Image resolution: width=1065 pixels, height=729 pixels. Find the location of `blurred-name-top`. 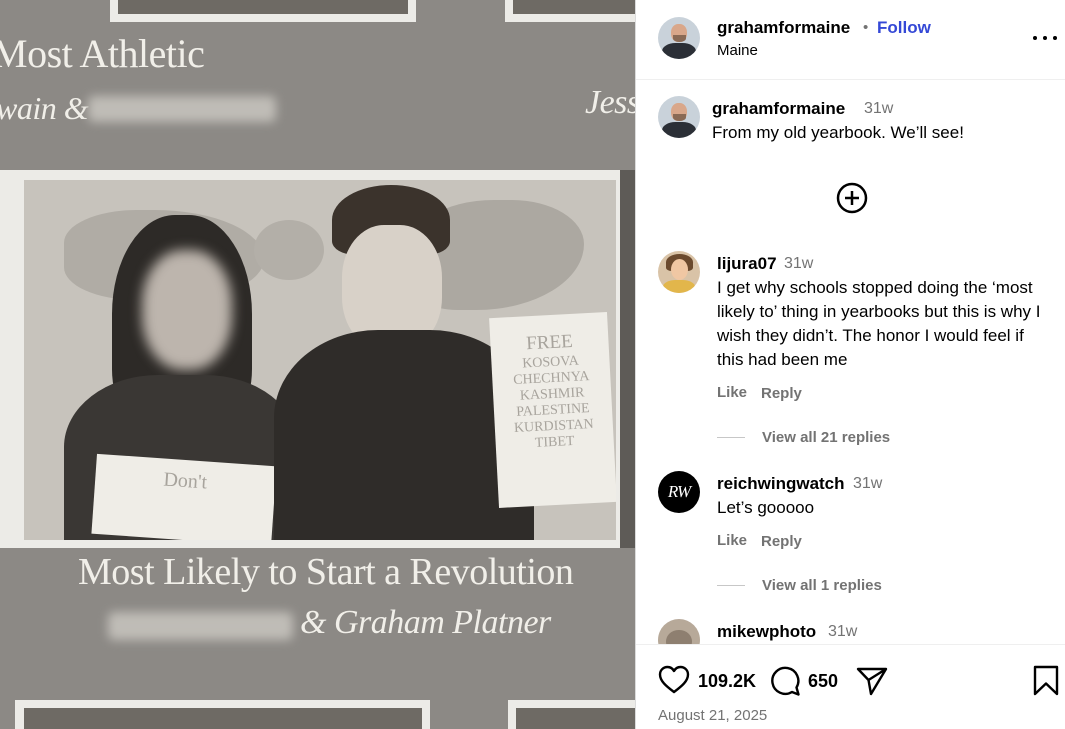

blurred-name-top is located at coordinates (182, 109).